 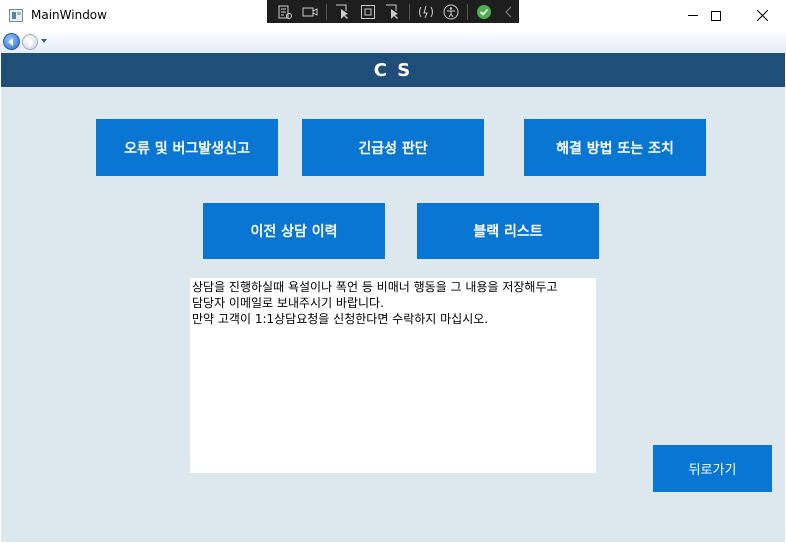 I want to click on record-icon, so click(x=310, y=12).